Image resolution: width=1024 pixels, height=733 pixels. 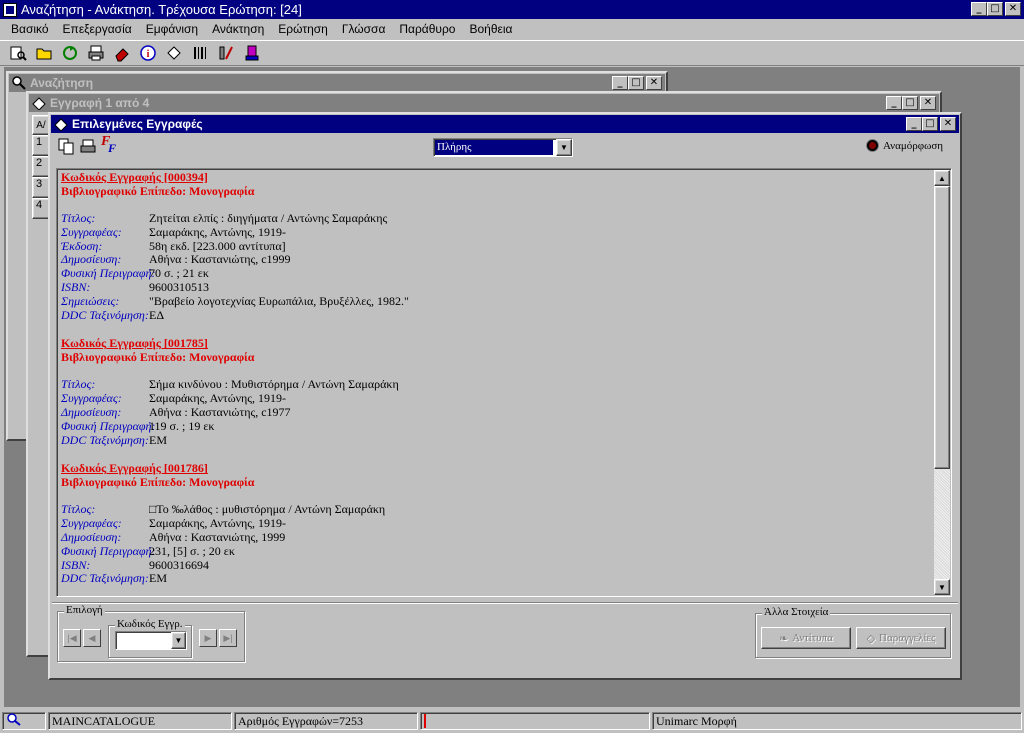 I want to click on status-empty, so click(x=535, y=721).